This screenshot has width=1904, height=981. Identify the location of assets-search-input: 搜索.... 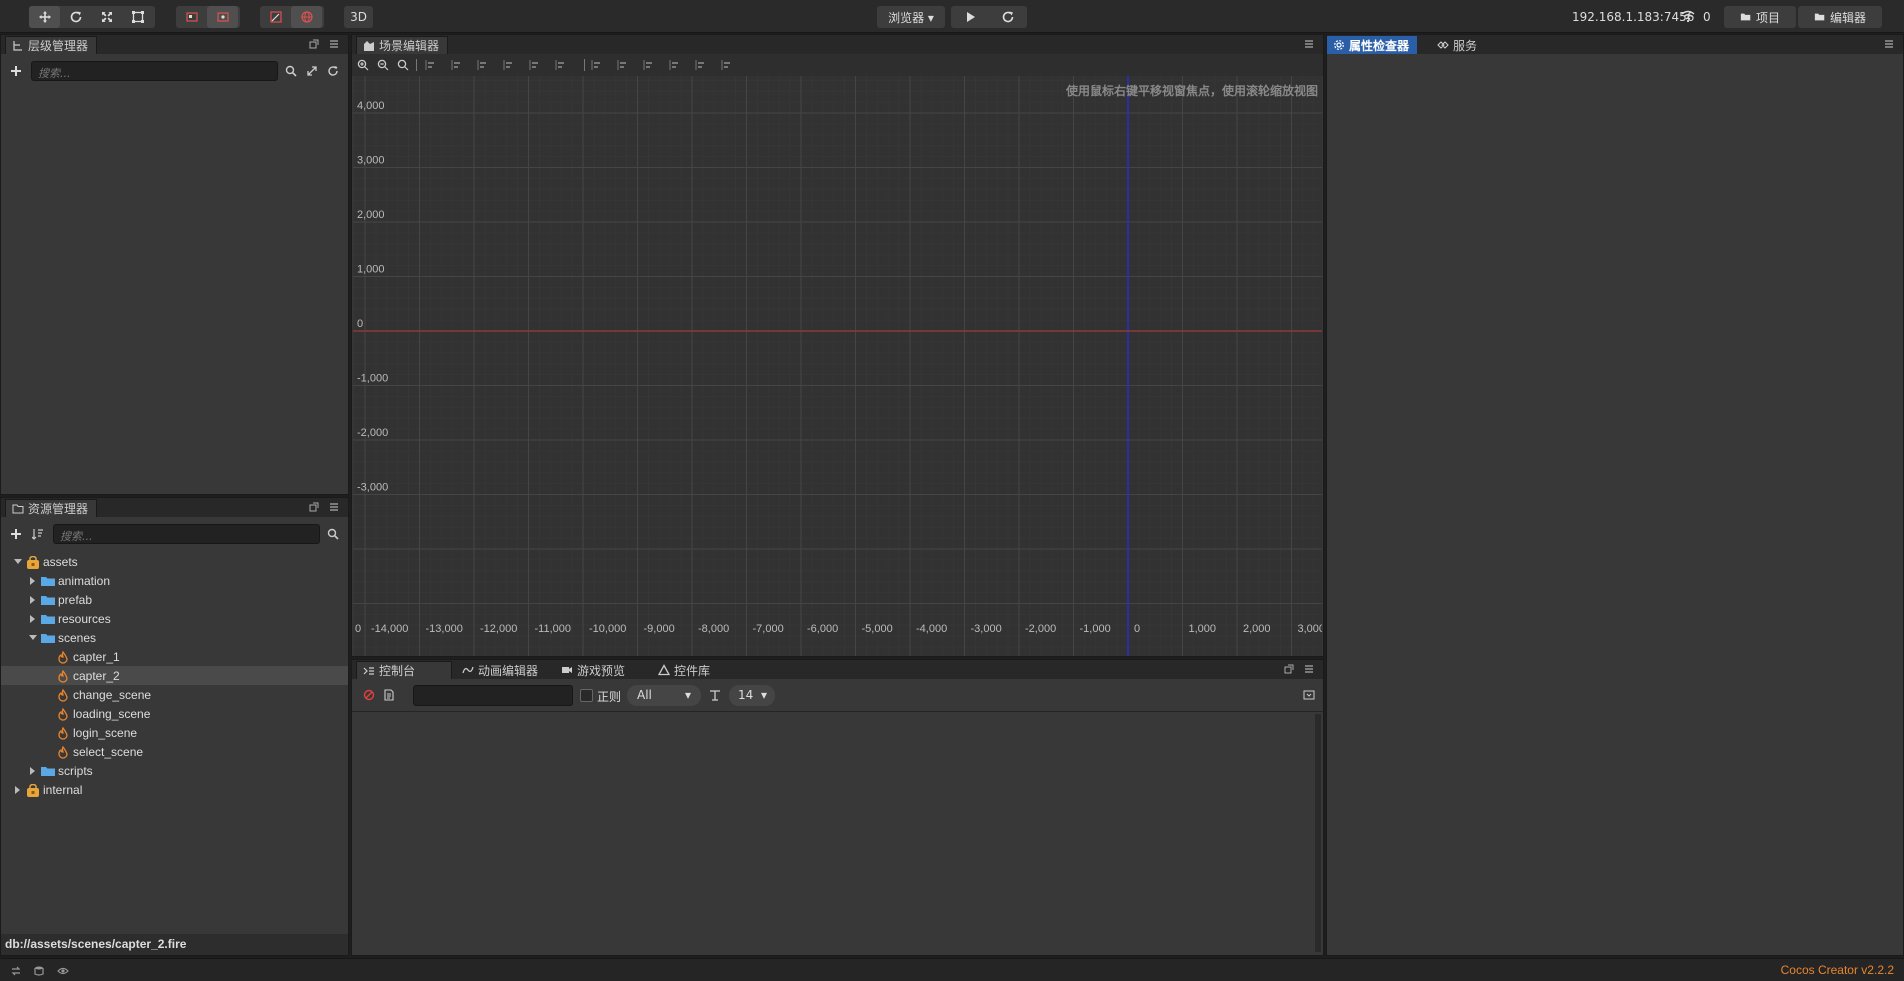
(186, 534).